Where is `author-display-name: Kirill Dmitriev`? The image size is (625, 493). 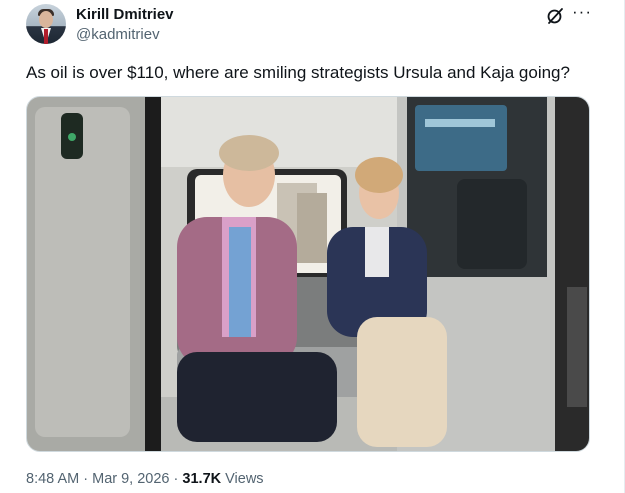
author-display-name: Kirill Dmitriev is located at coordinates (125, 15).